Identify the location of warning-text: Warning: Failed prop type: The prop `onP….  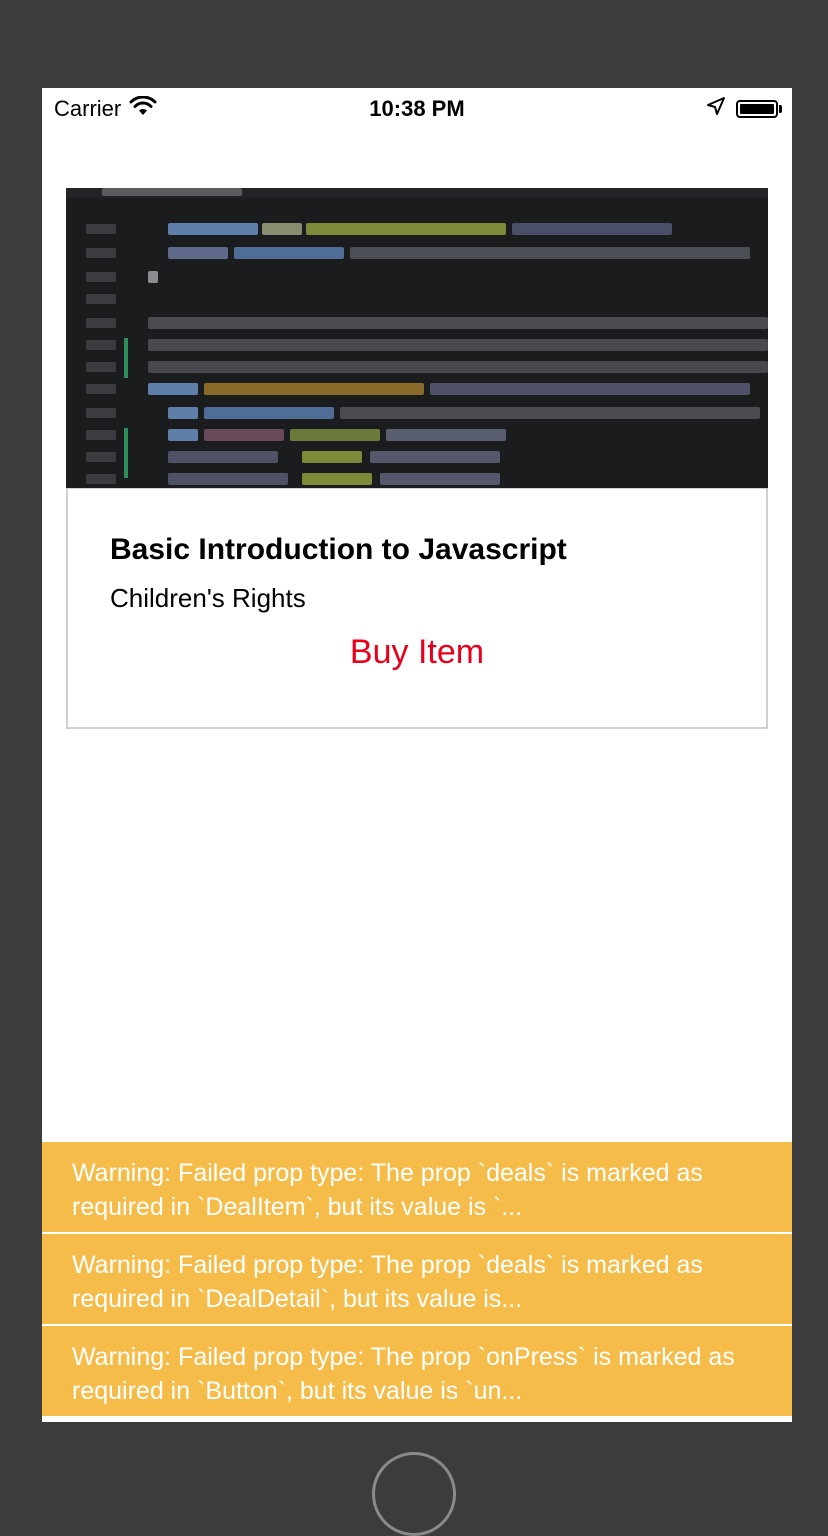
(403, 1374).